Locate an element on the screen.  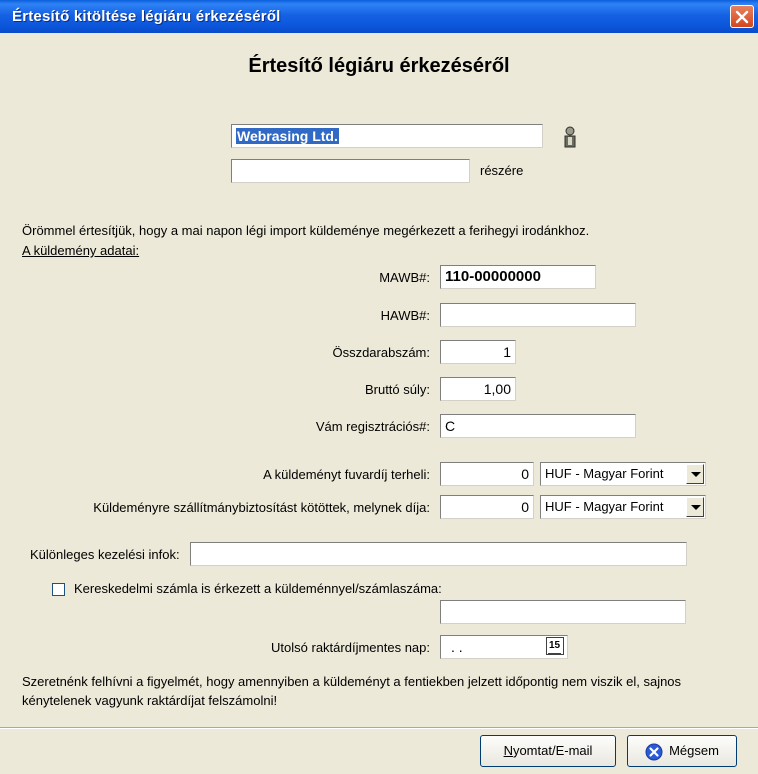
close-icon is located at coordinates (742, 17).